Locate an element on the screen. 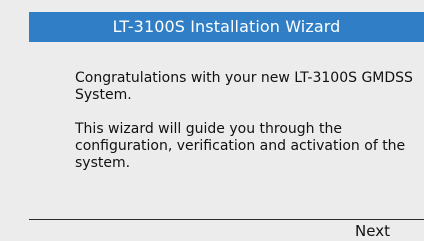 The width and height of the screenshot is (424, 241). footer-divider is located at coordinates (226, 219).